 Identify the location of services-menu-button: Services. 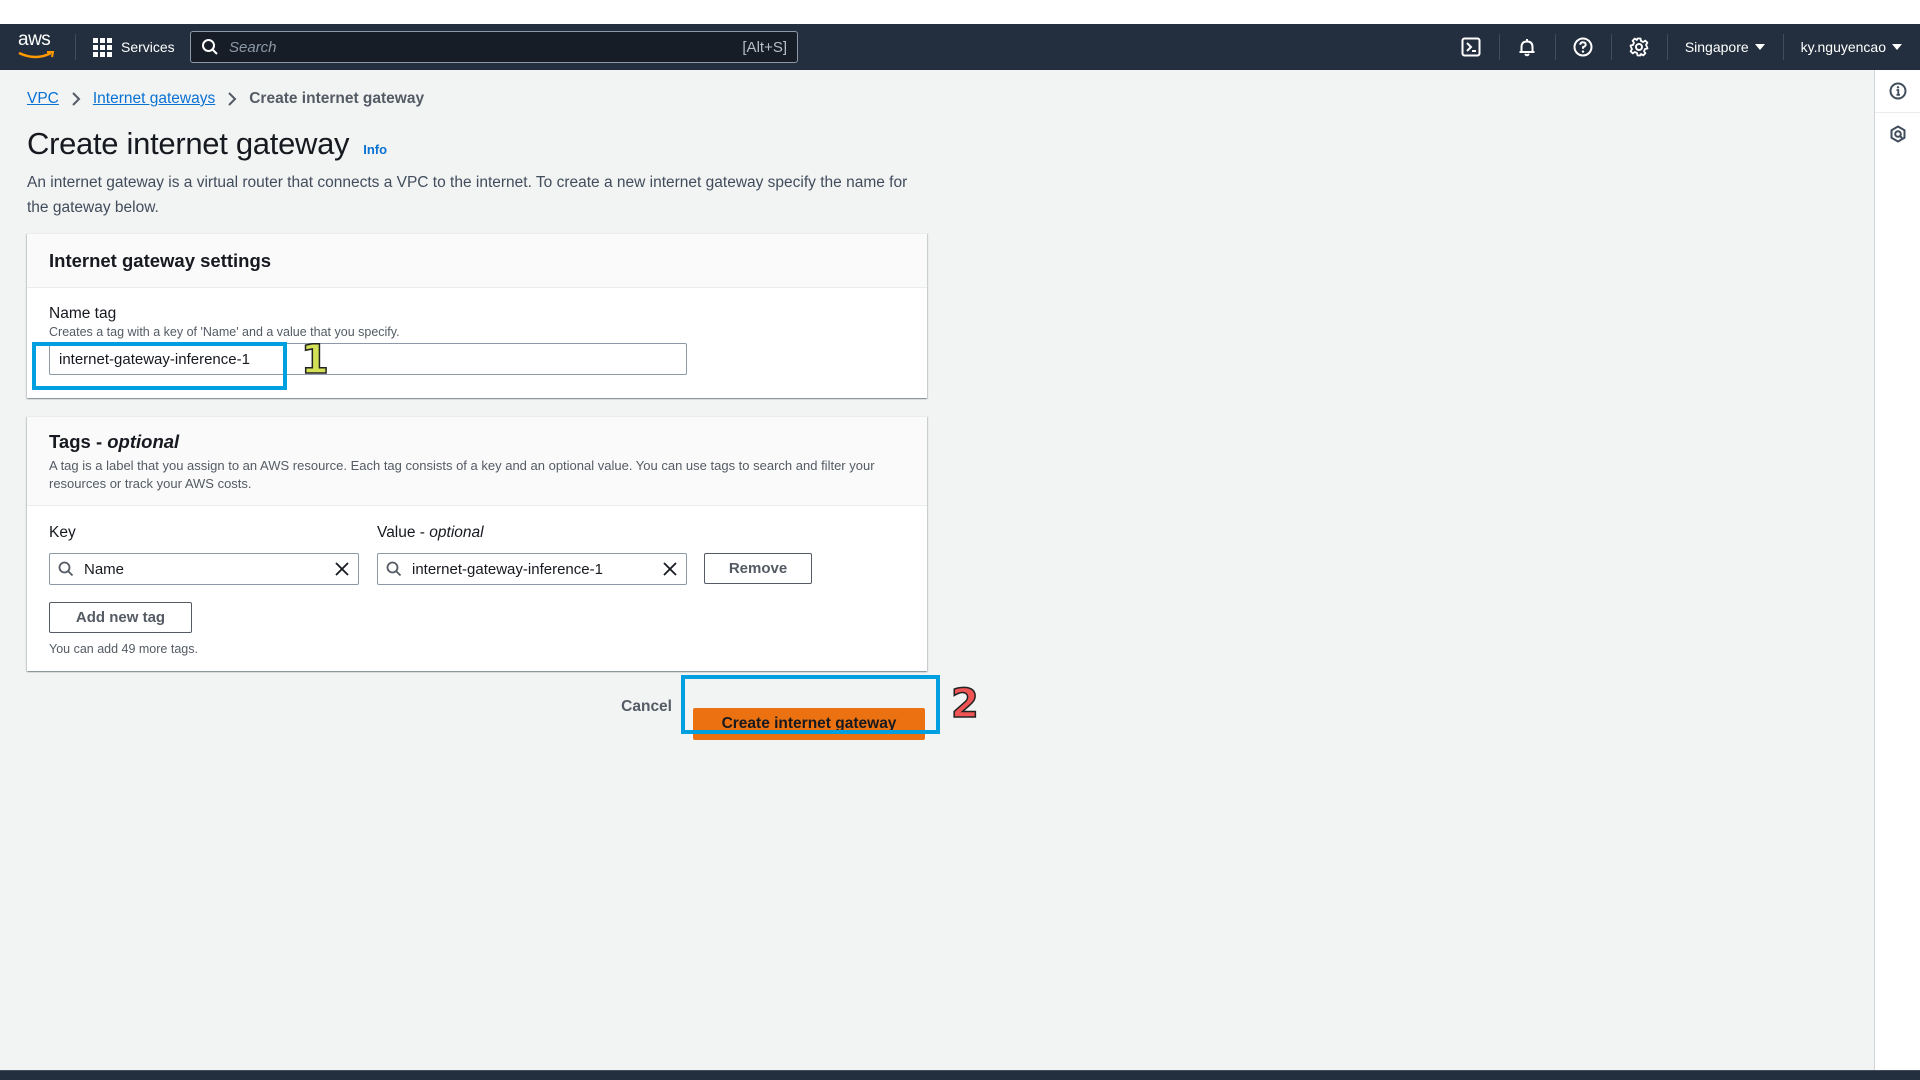
(134, 47).